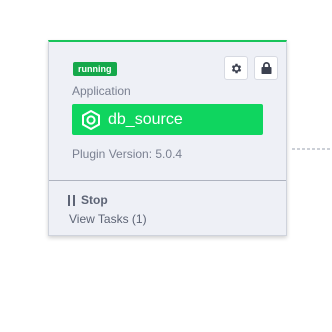 This screenshot has height=332, width=332. Describe the element at coordinates (91, 119) in the screenshot. I see `plugin-hexagon-icon` at that location.